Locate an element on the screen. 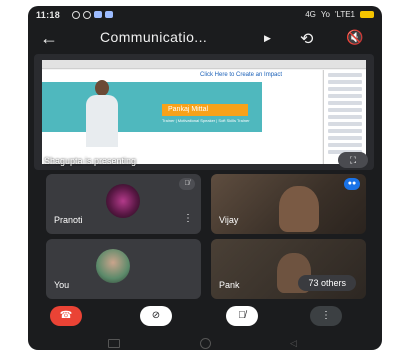  back-arrow-icon: ← is located at coordinates (49, 38).